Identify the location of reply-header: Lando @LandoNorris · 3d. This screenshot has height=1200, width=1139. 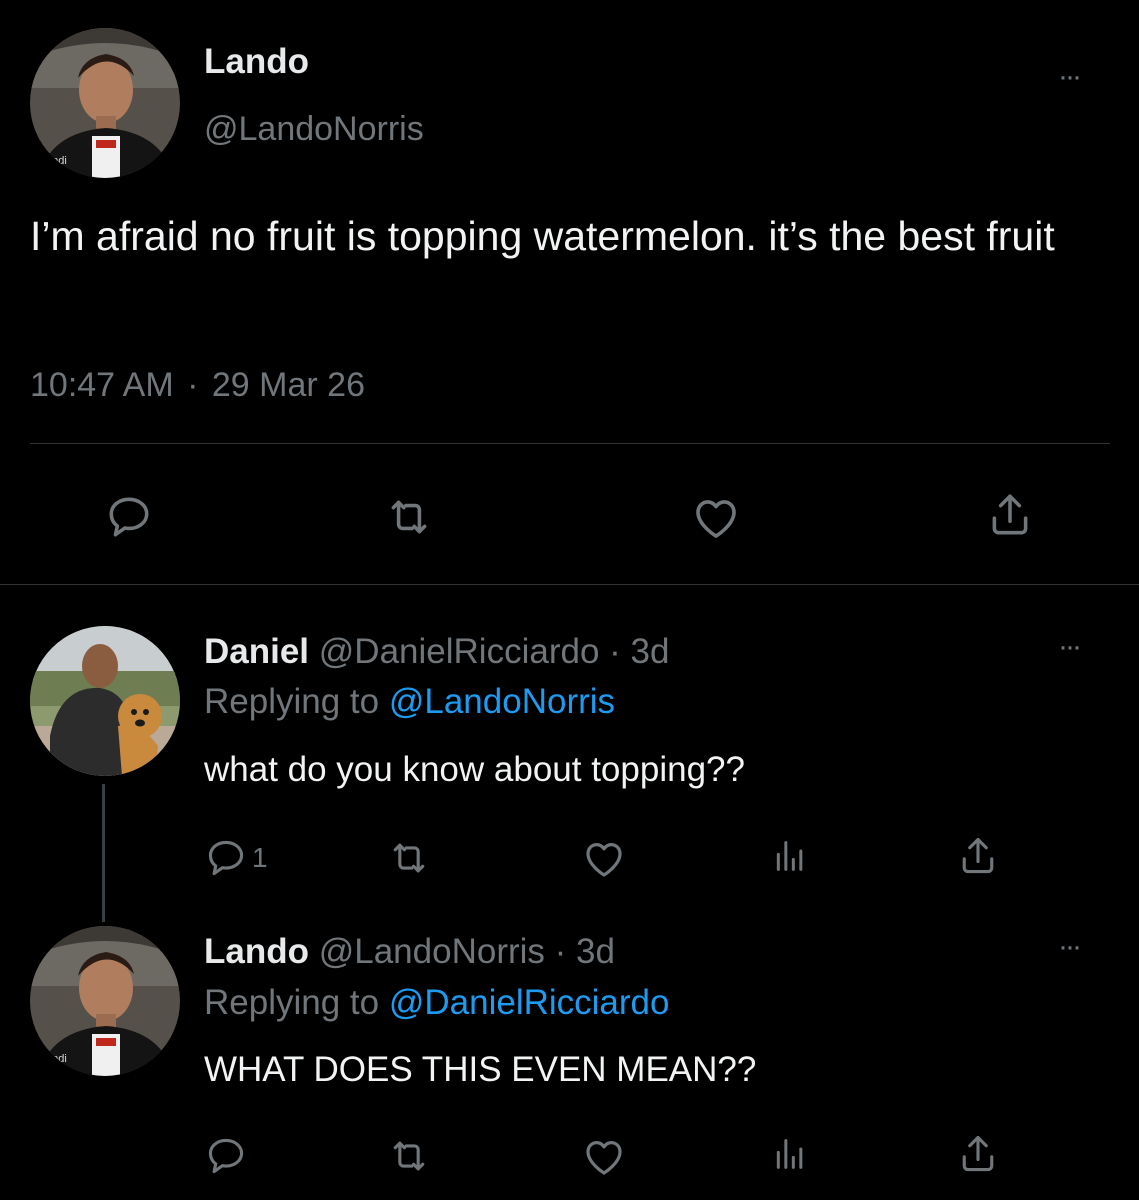
(409, 952).